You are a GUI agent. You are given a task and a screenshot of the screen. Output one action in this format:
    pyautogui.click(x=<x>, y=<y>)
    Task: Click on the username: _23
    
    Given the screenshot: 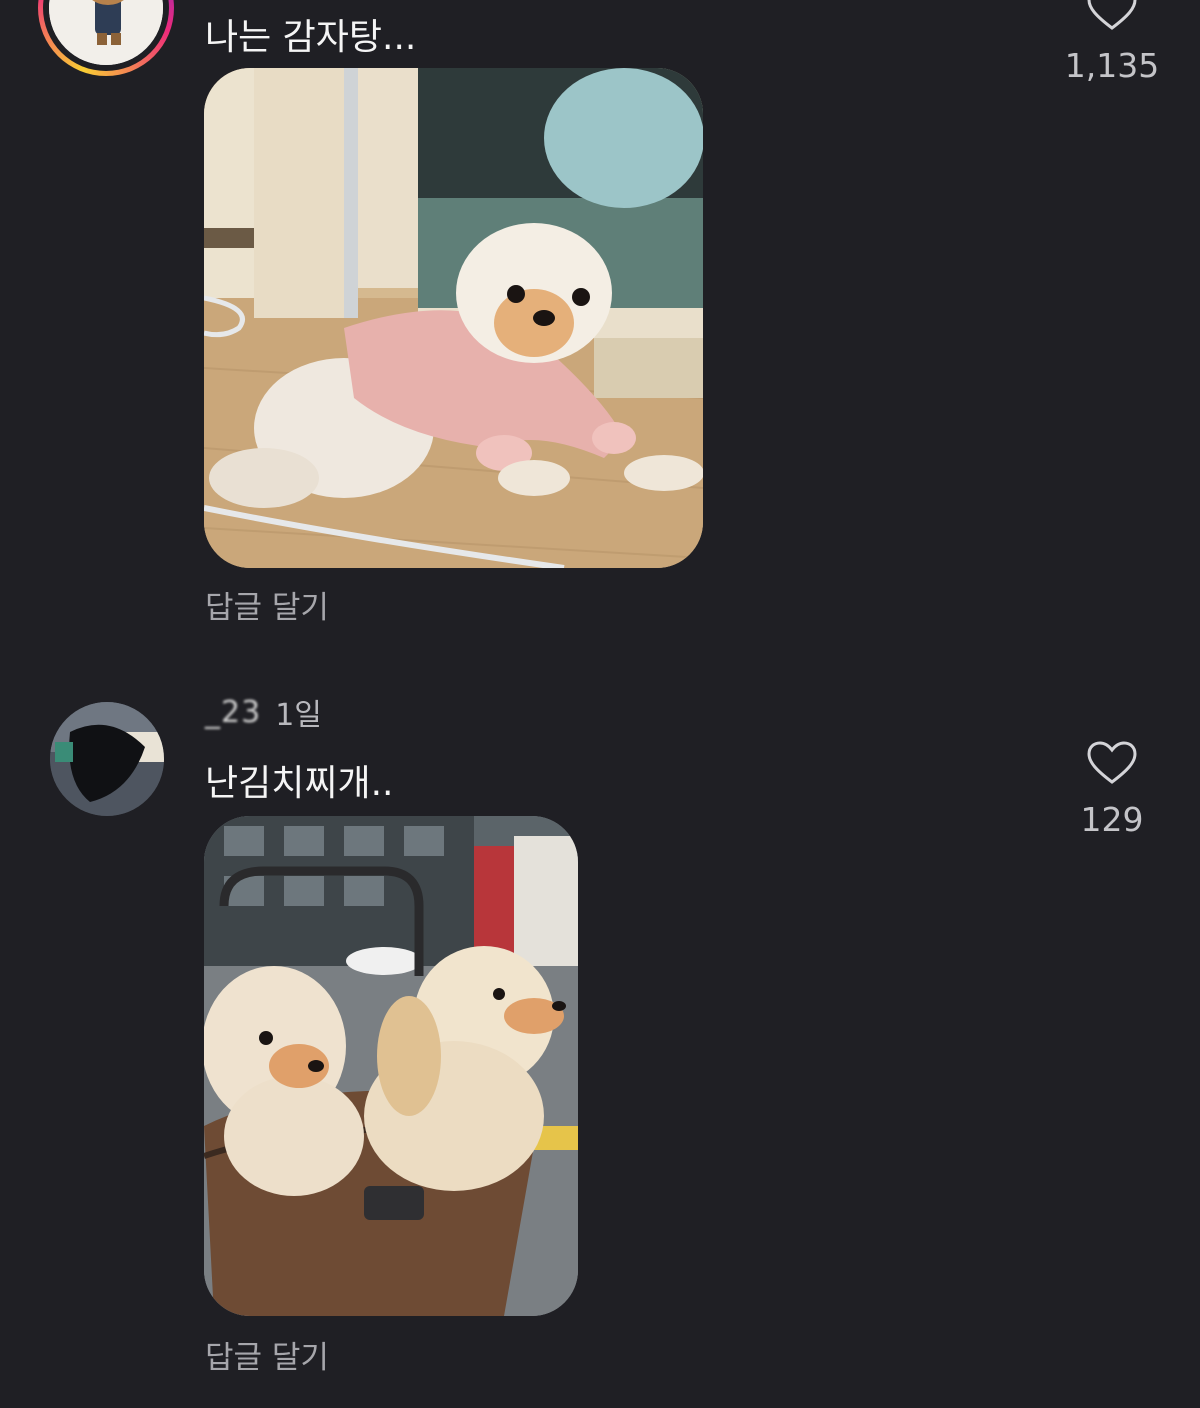 What is the action you would take?
    pyautogui.click(x=233, y=712)
    